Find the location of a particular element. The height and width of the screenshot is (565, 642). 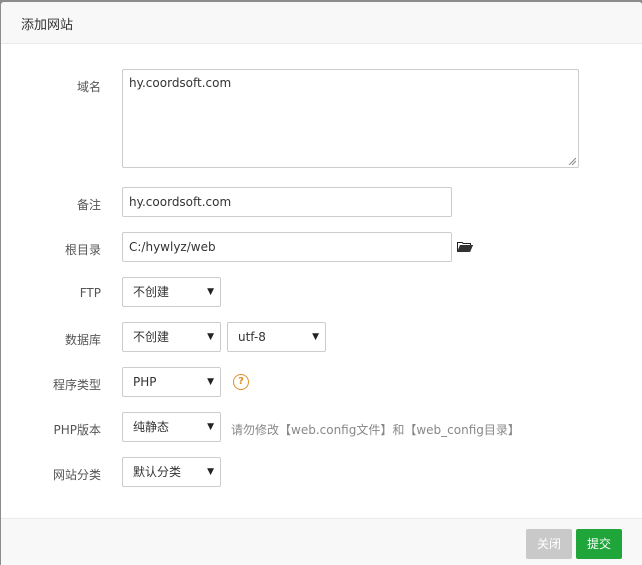

program-type-label: 程序类型 is located at coordinates (76, 385).